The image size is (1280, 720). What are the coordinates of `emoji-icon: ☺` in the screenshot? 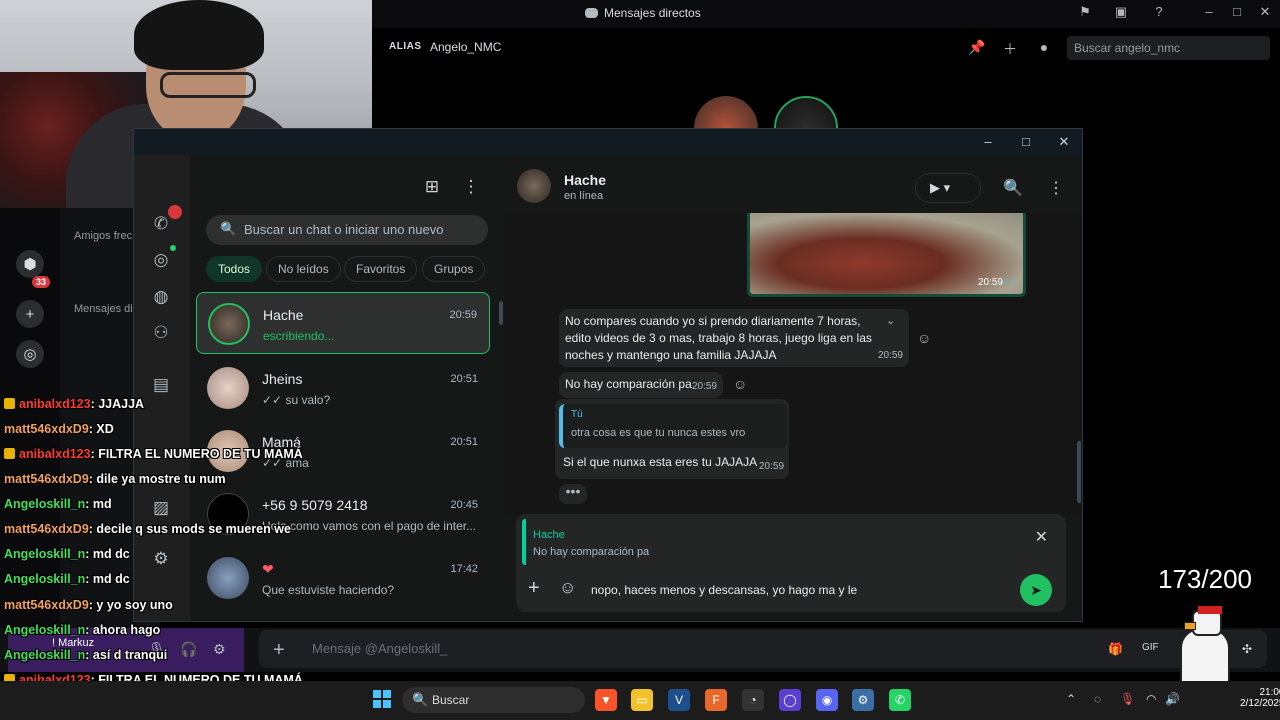 It's located at (567, 588).